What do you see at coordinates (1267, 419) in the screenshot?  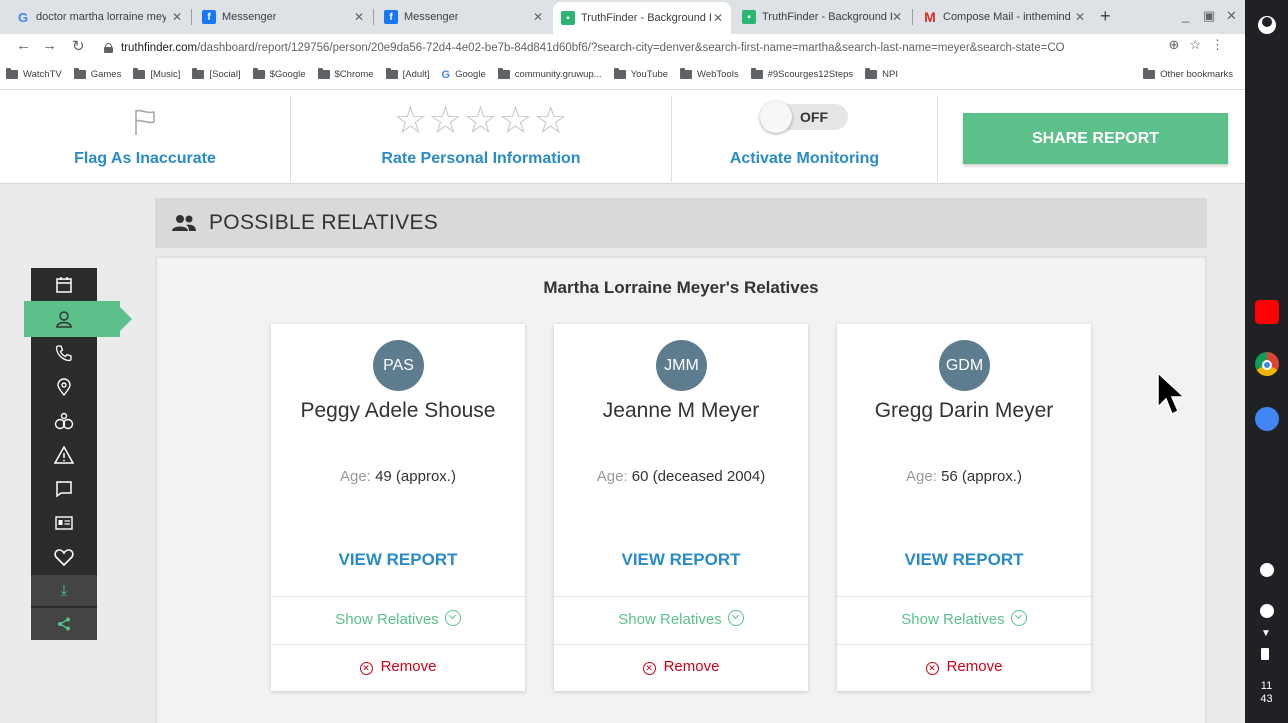 I see `files-icon` at bounding box center [1267, 419].